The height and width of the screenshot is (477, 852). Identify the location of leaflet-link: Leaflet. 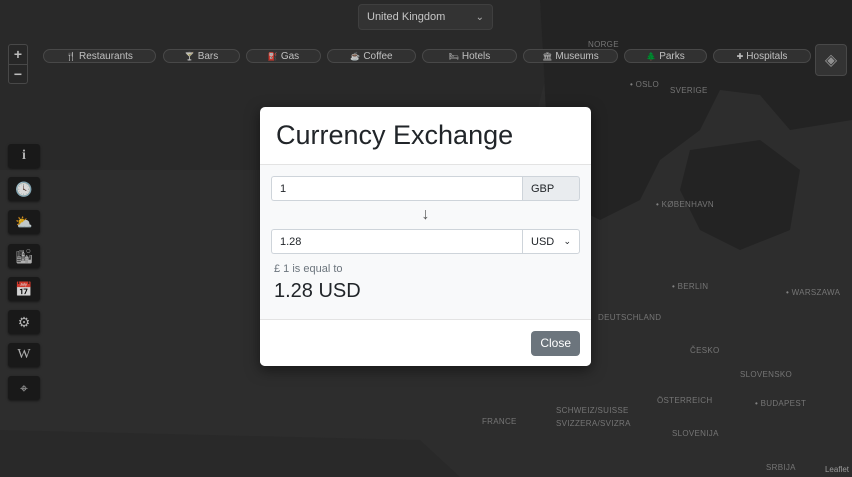
(837, 469).